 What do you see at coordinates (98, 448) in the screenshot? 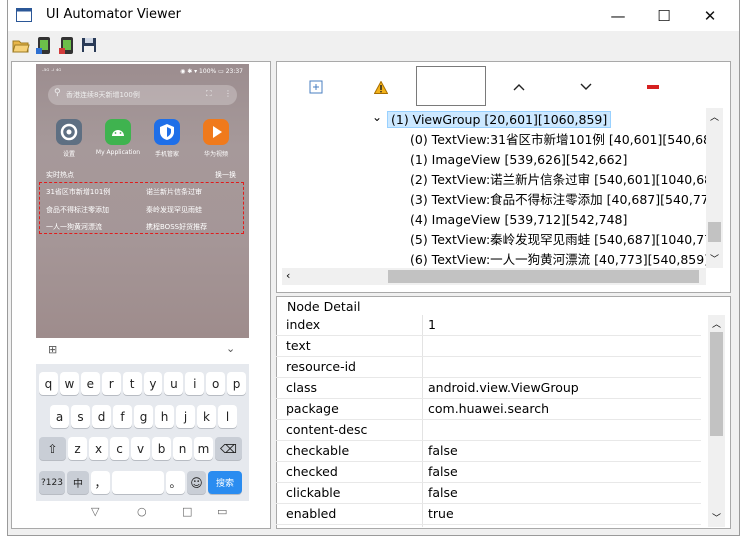
I see `key: x` at bounding box center [98, 448].